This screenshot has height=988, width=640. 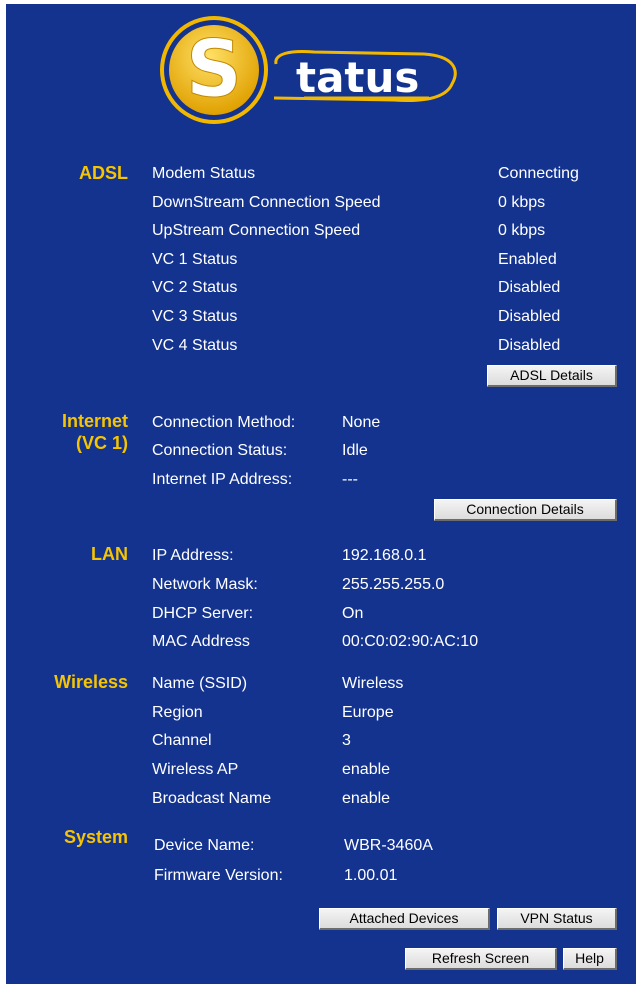 I want to click on lan-label: DHCP Server:, so click(x=203, y=613).